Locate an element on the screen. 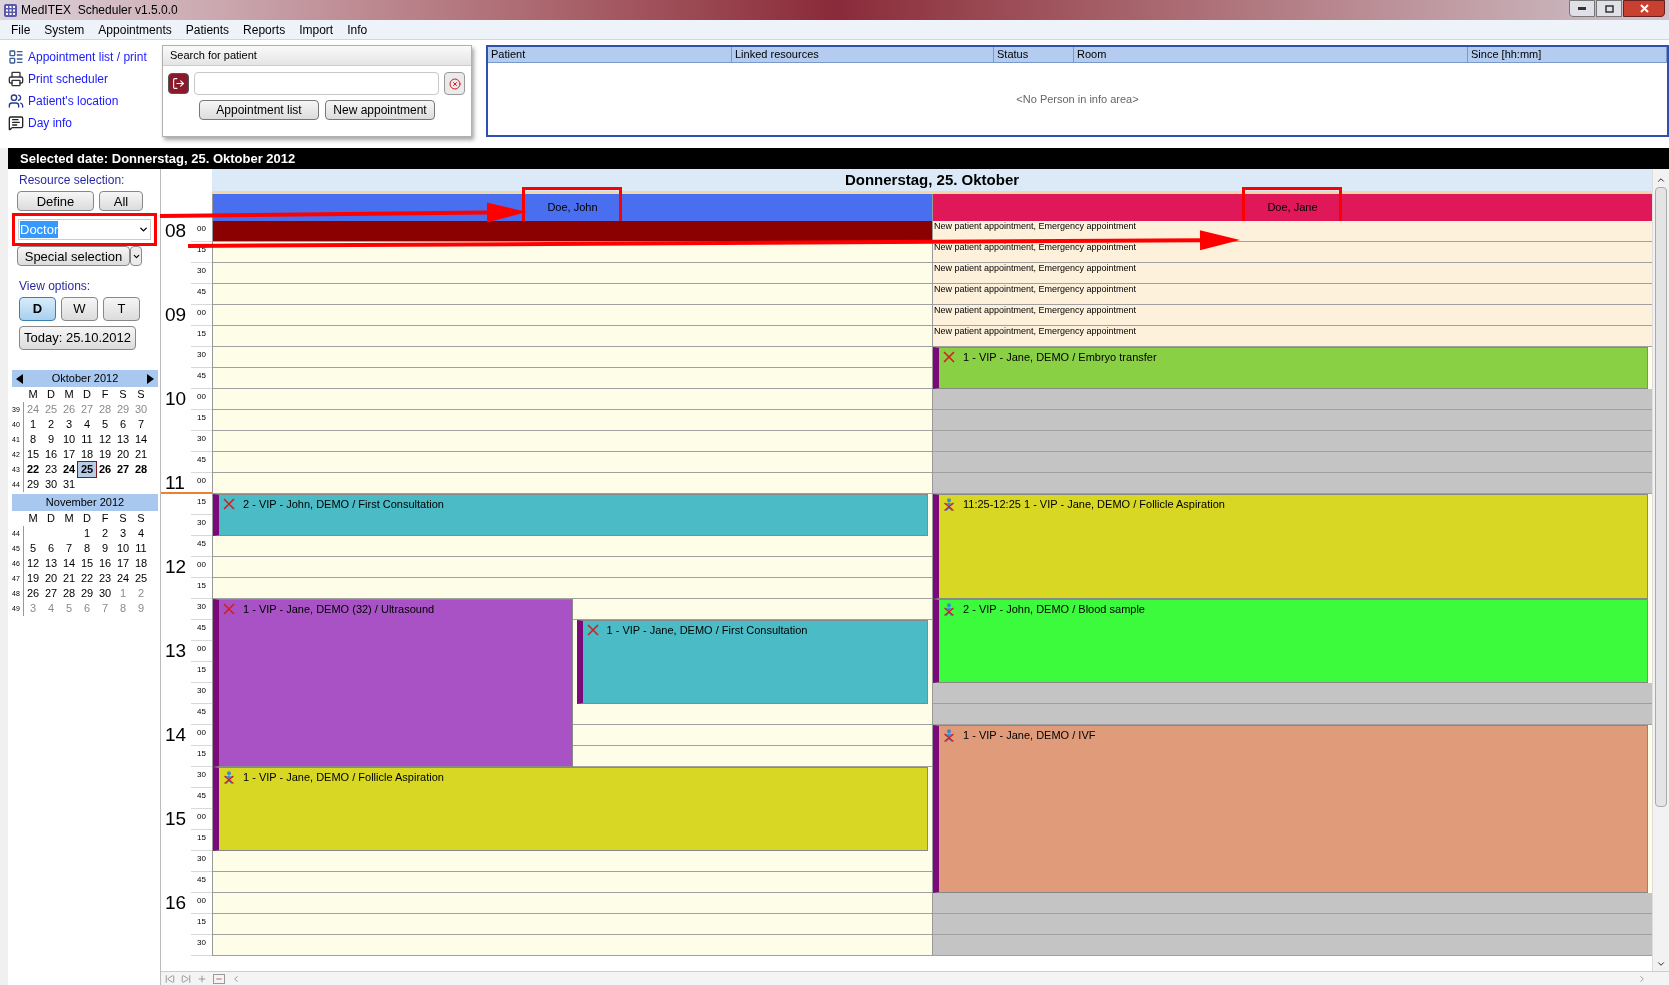 Image resolution: width=1669 pixels, height=985 pixels. last-icon is located at coordinates (186, 978).